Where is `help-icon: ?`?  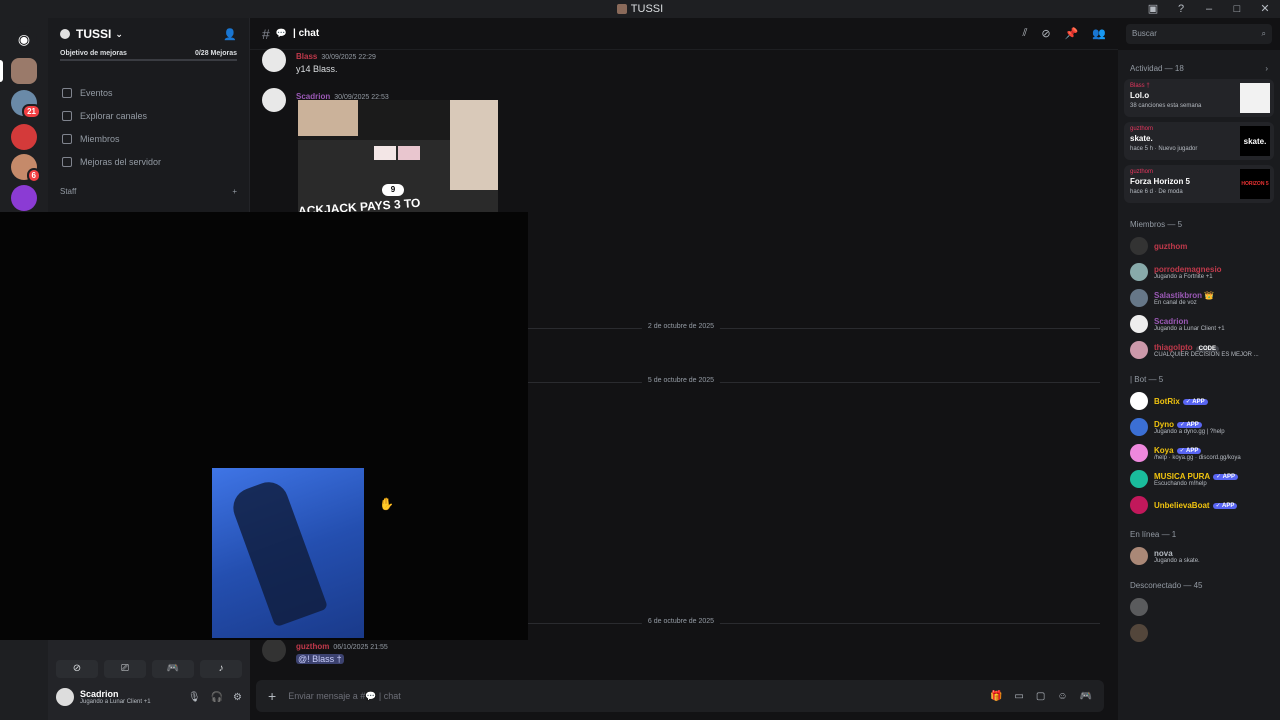 help-icon: ? is located at coordinates (1181, 9).